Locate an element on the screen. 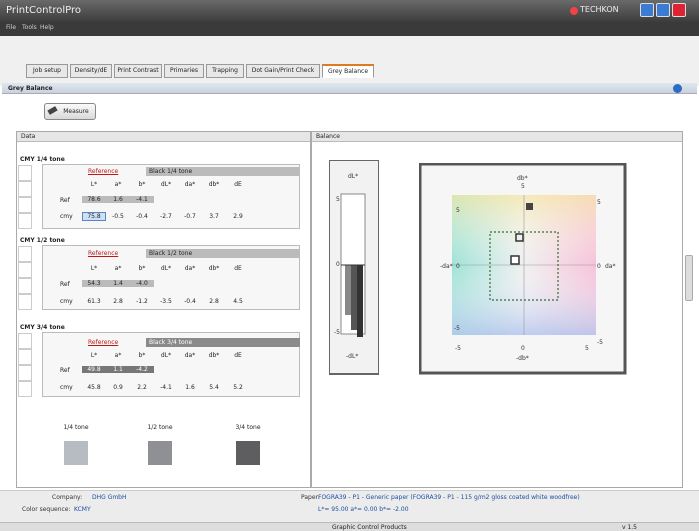  app-title: PrintControlPro is located at coordinates (44, 10).